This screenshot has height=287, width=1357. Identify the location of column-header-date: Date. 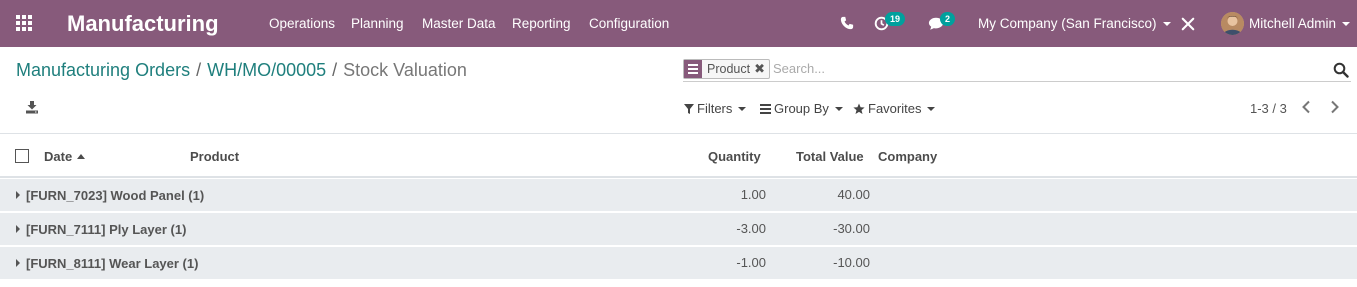
(65, 156).